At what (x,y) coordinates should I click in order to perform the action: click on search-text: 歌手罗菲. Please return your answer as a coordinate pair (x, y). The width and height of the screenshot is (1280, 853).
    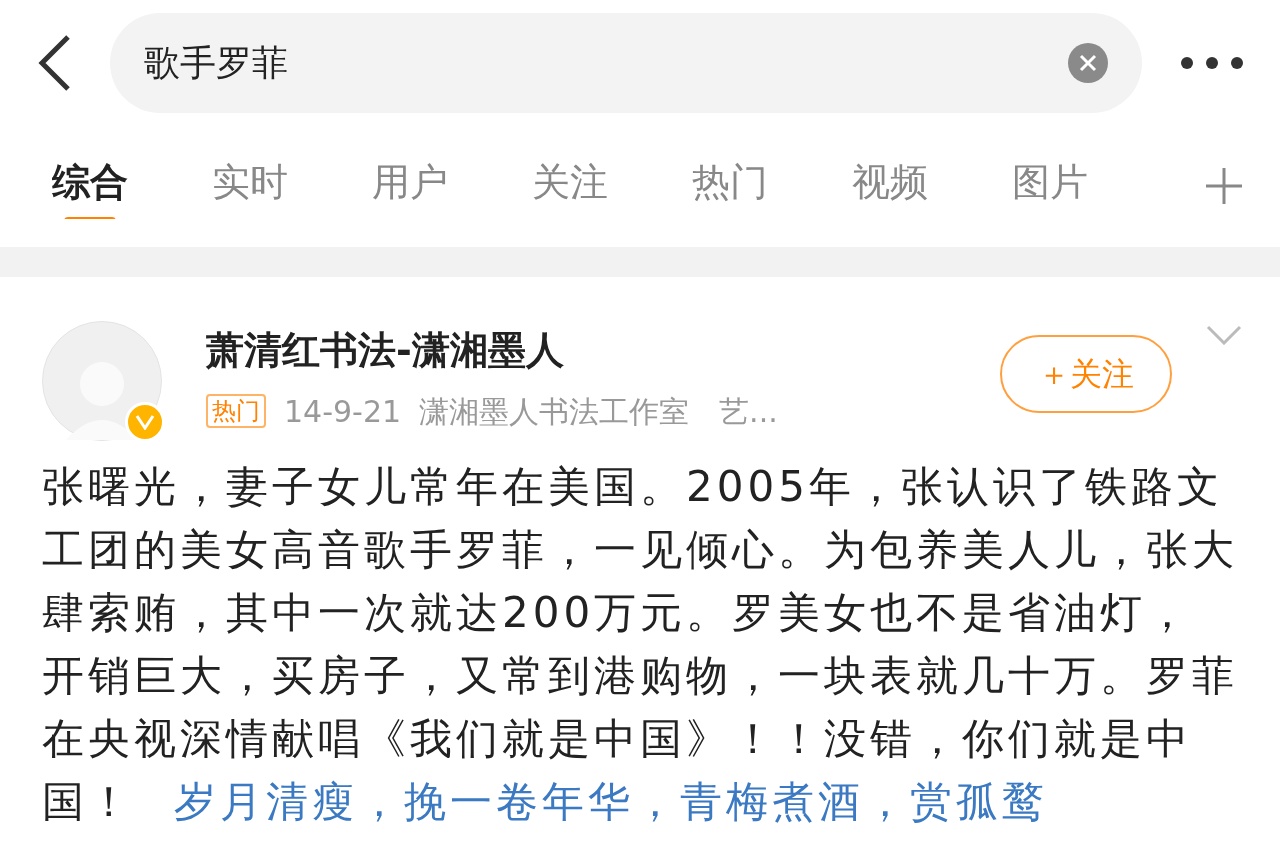
    Looking at the image, I should click on (216, 62).